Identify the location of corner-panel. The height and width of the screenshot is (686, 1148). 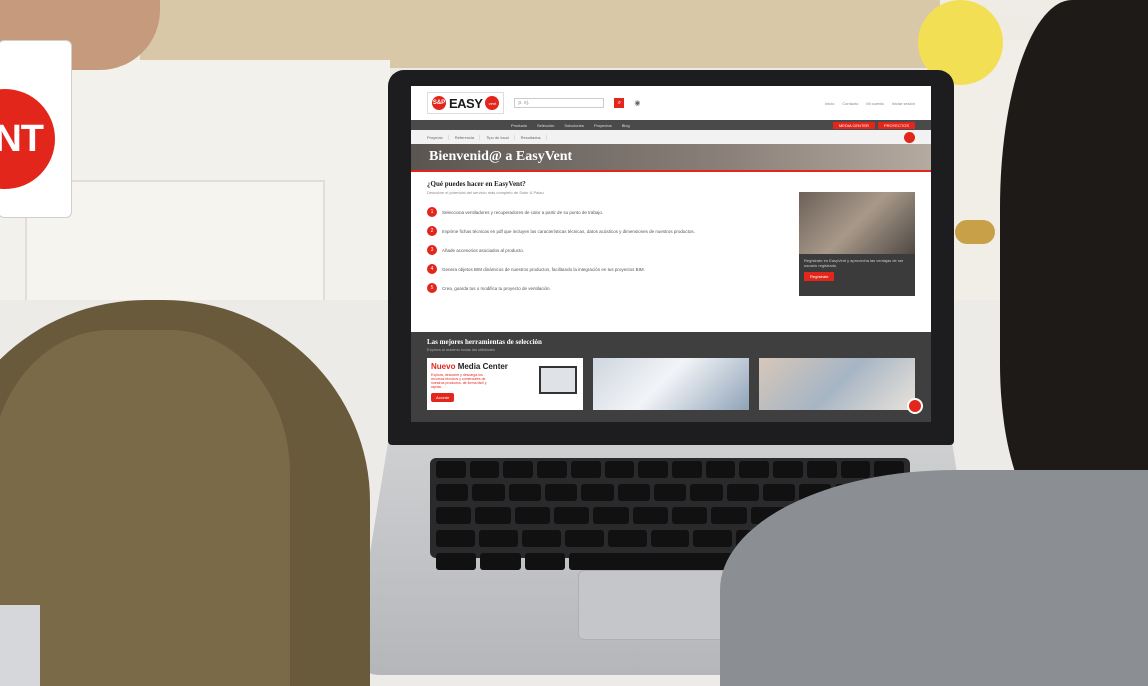
(20, 645).